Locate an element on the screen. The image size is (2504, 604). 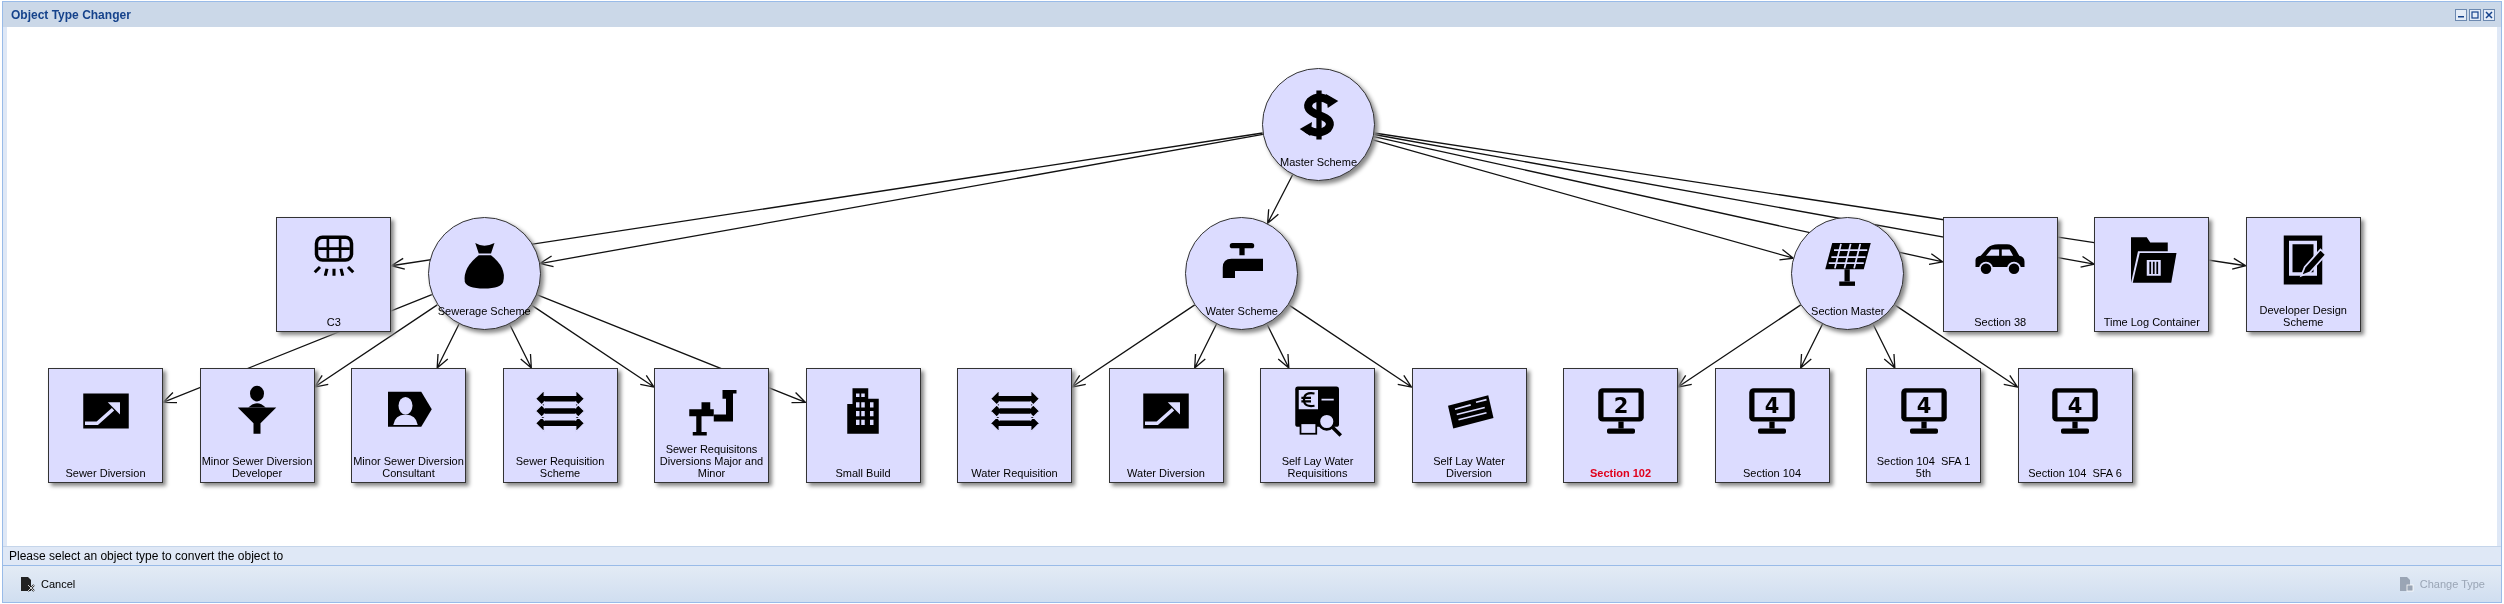
object-type-node: 4 Section 104 SFA 1 5th is located at coordinates (1923, 425).